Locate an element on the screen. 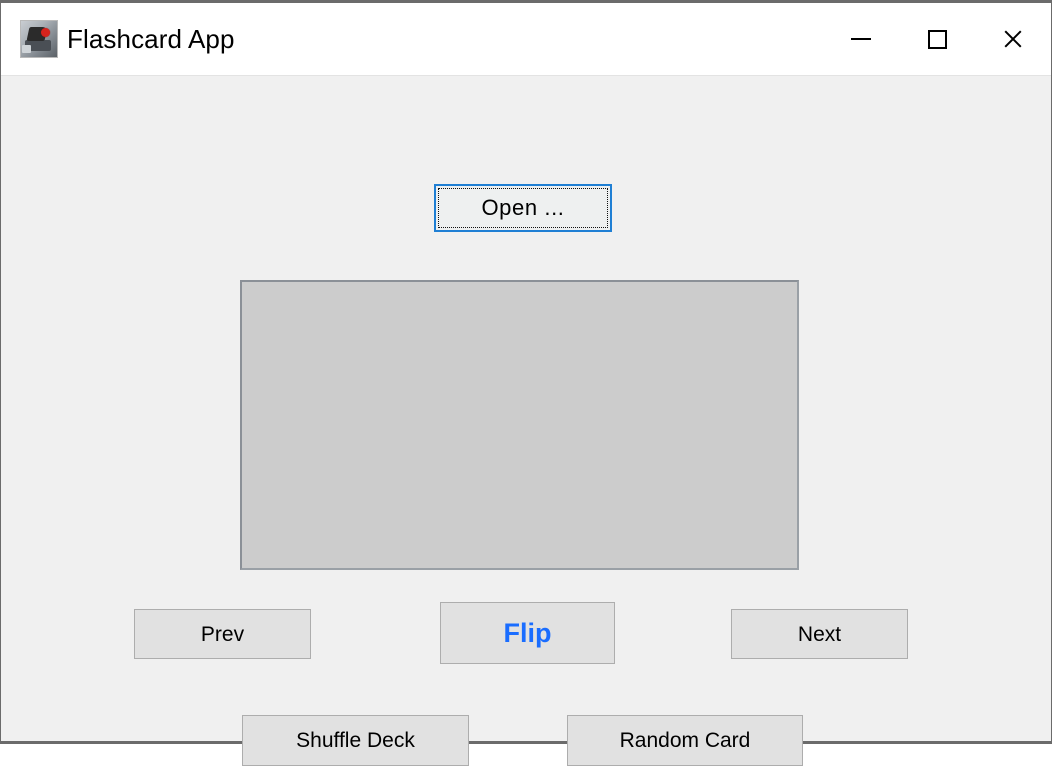  prev-button-label: Prev is located at coordinates (222, 634).